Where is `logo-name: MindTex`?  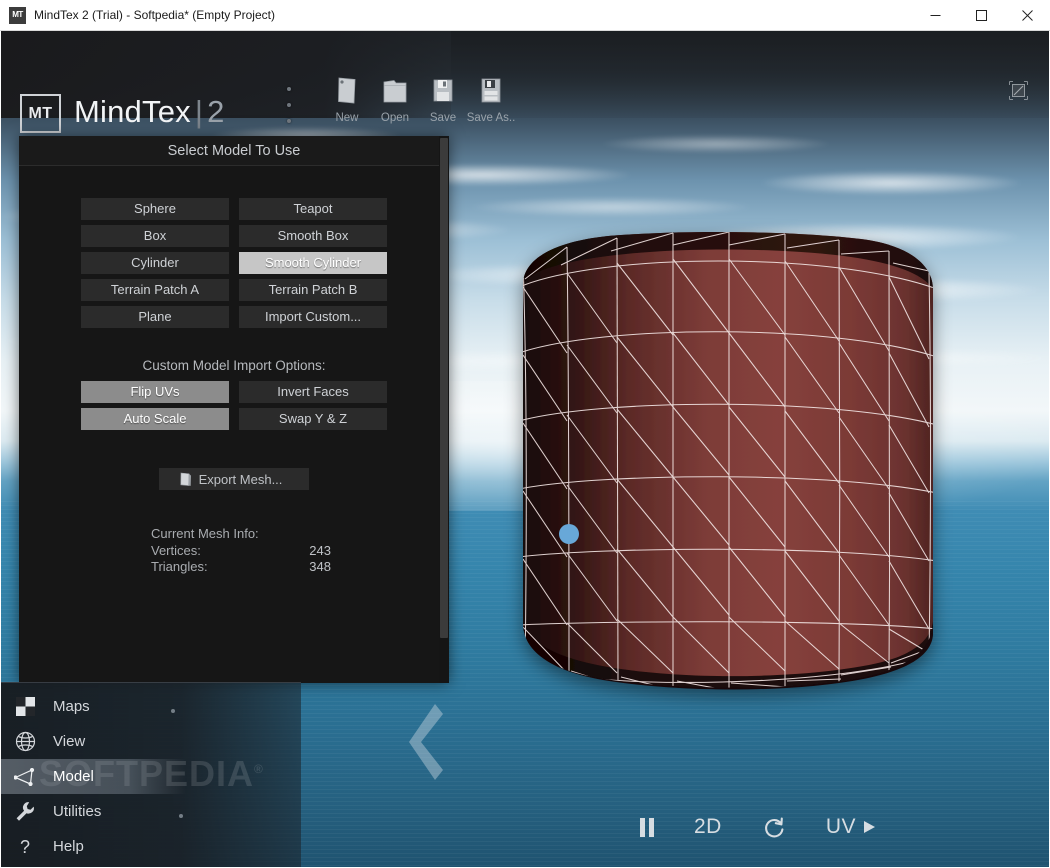 logo-name: MindTex is located at coordinates (132, 111).